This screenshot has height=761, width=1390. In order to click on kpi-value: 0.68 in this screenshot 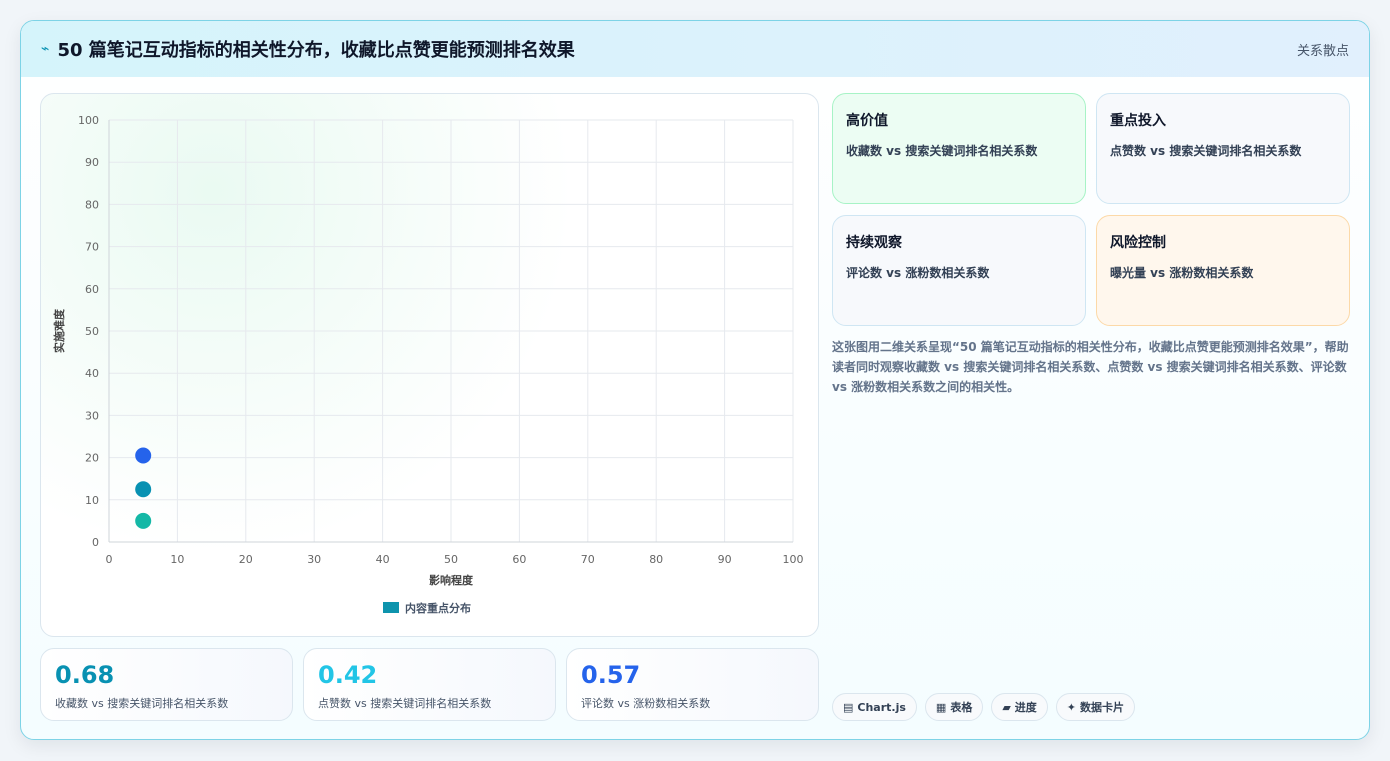, I will do `click(85, 675)`.